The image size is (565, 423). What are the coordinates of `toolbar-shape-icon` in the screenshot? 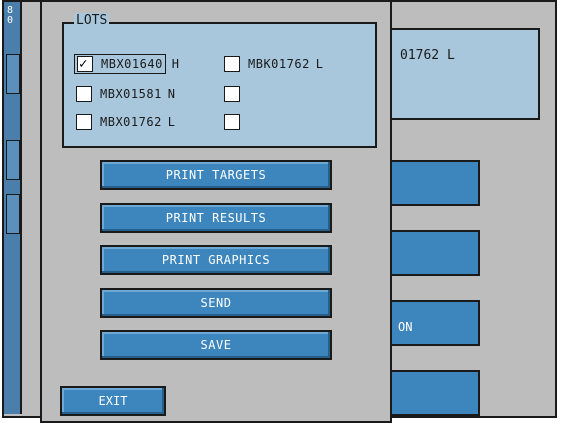 It's located at (13, 160).